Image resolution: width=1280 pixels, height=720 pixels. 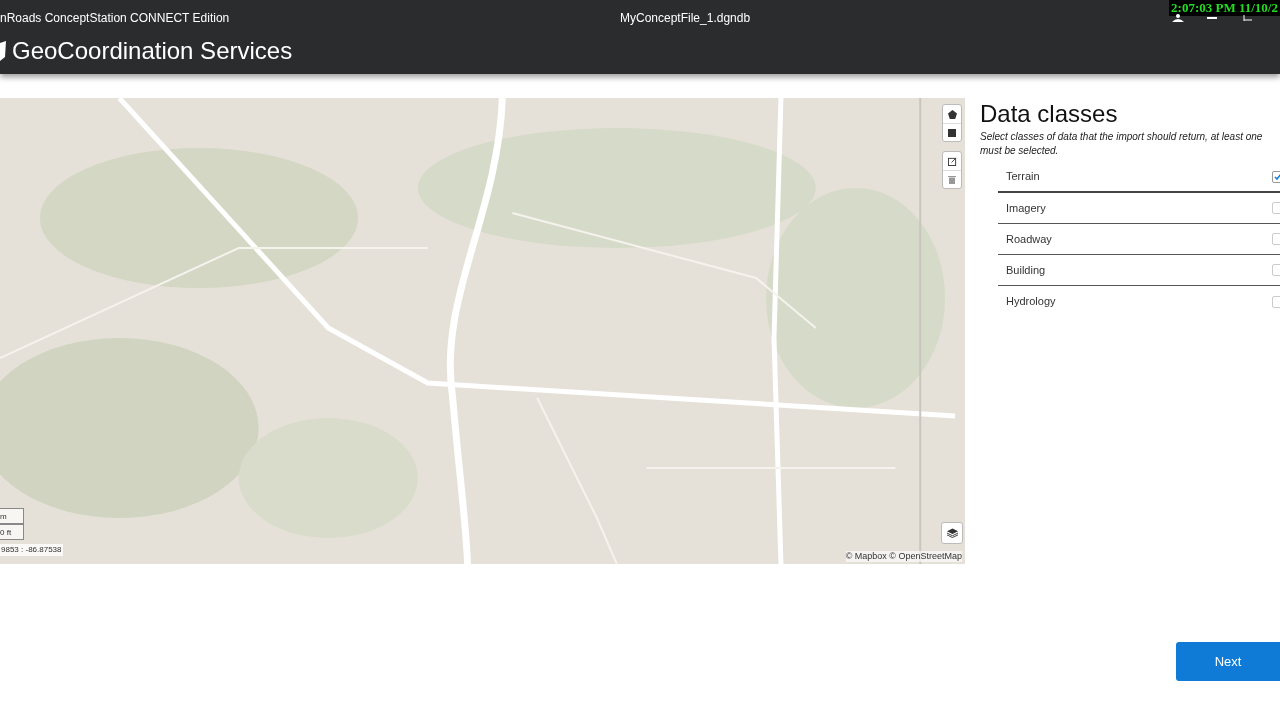 I want to click on layers-button, so click(x=952, y=533).